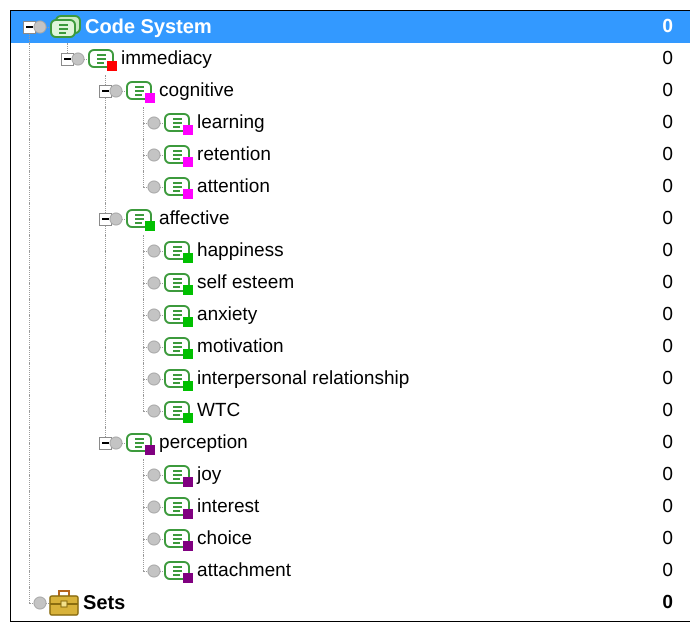 The image size is (690, 630). Describe the element at coordinates (218, 410) in the screenshot. I see `code-label: WTC` at that location.